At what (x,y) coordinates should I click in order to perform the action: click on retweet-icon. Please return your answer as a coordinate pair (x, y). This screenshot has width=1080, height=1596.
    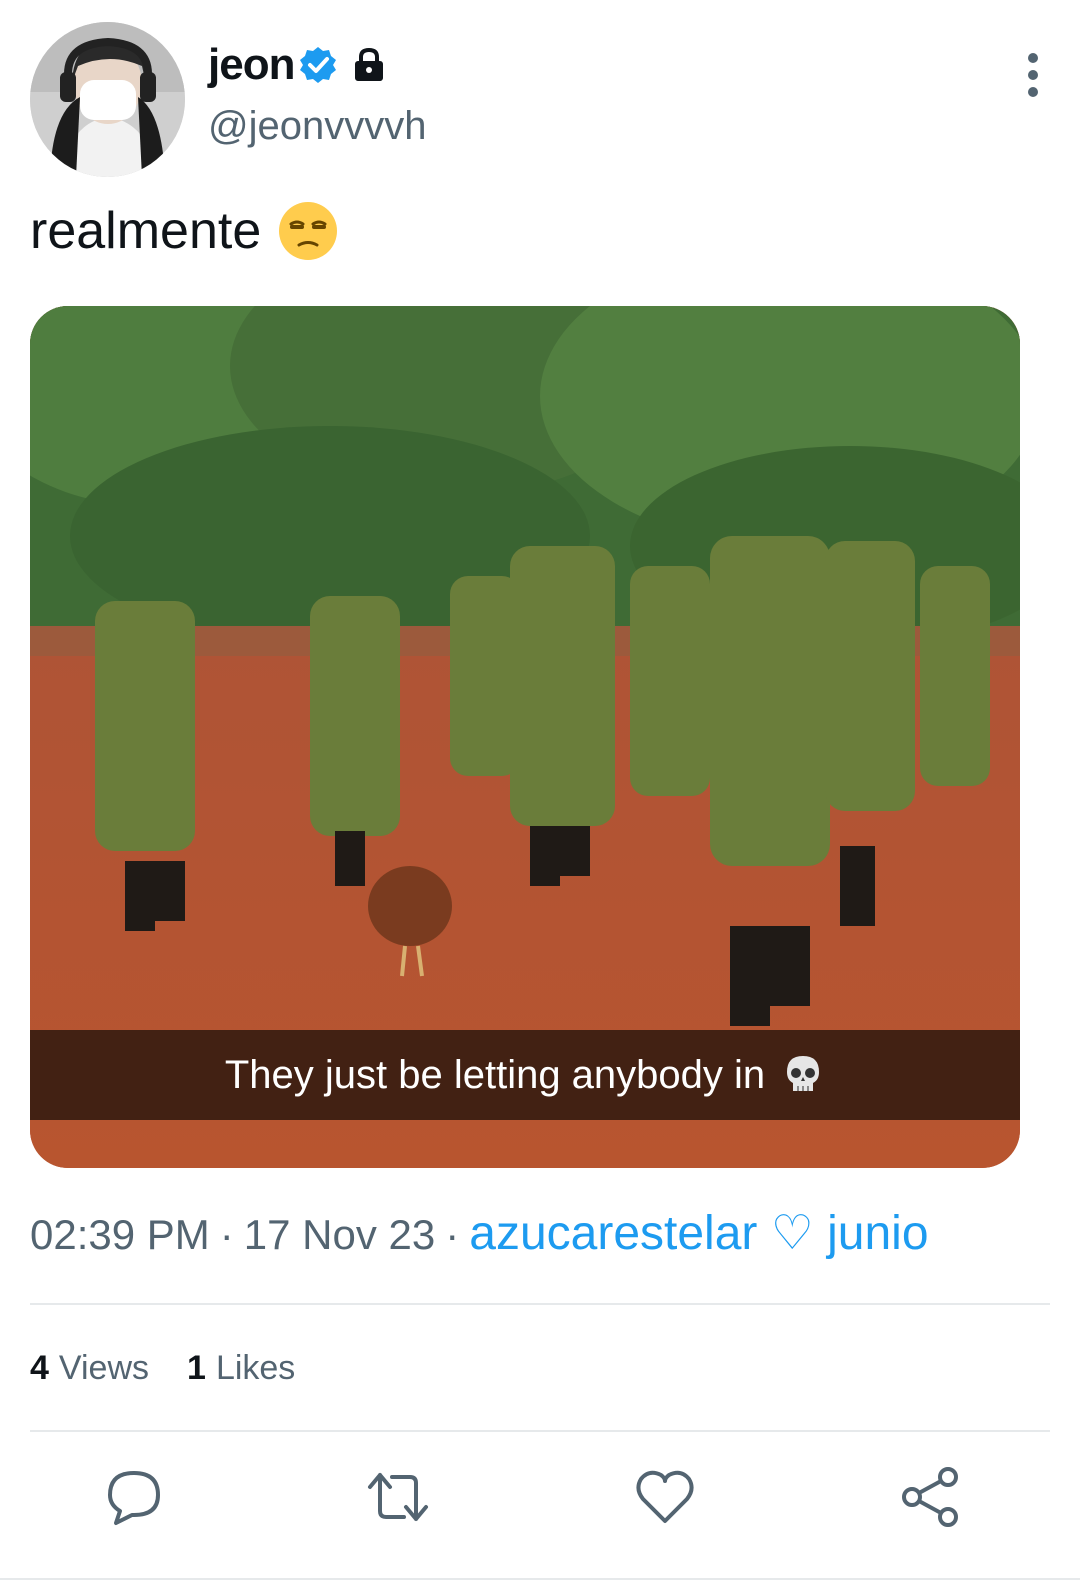
    Looking at the image, I should click on (398, 1497).